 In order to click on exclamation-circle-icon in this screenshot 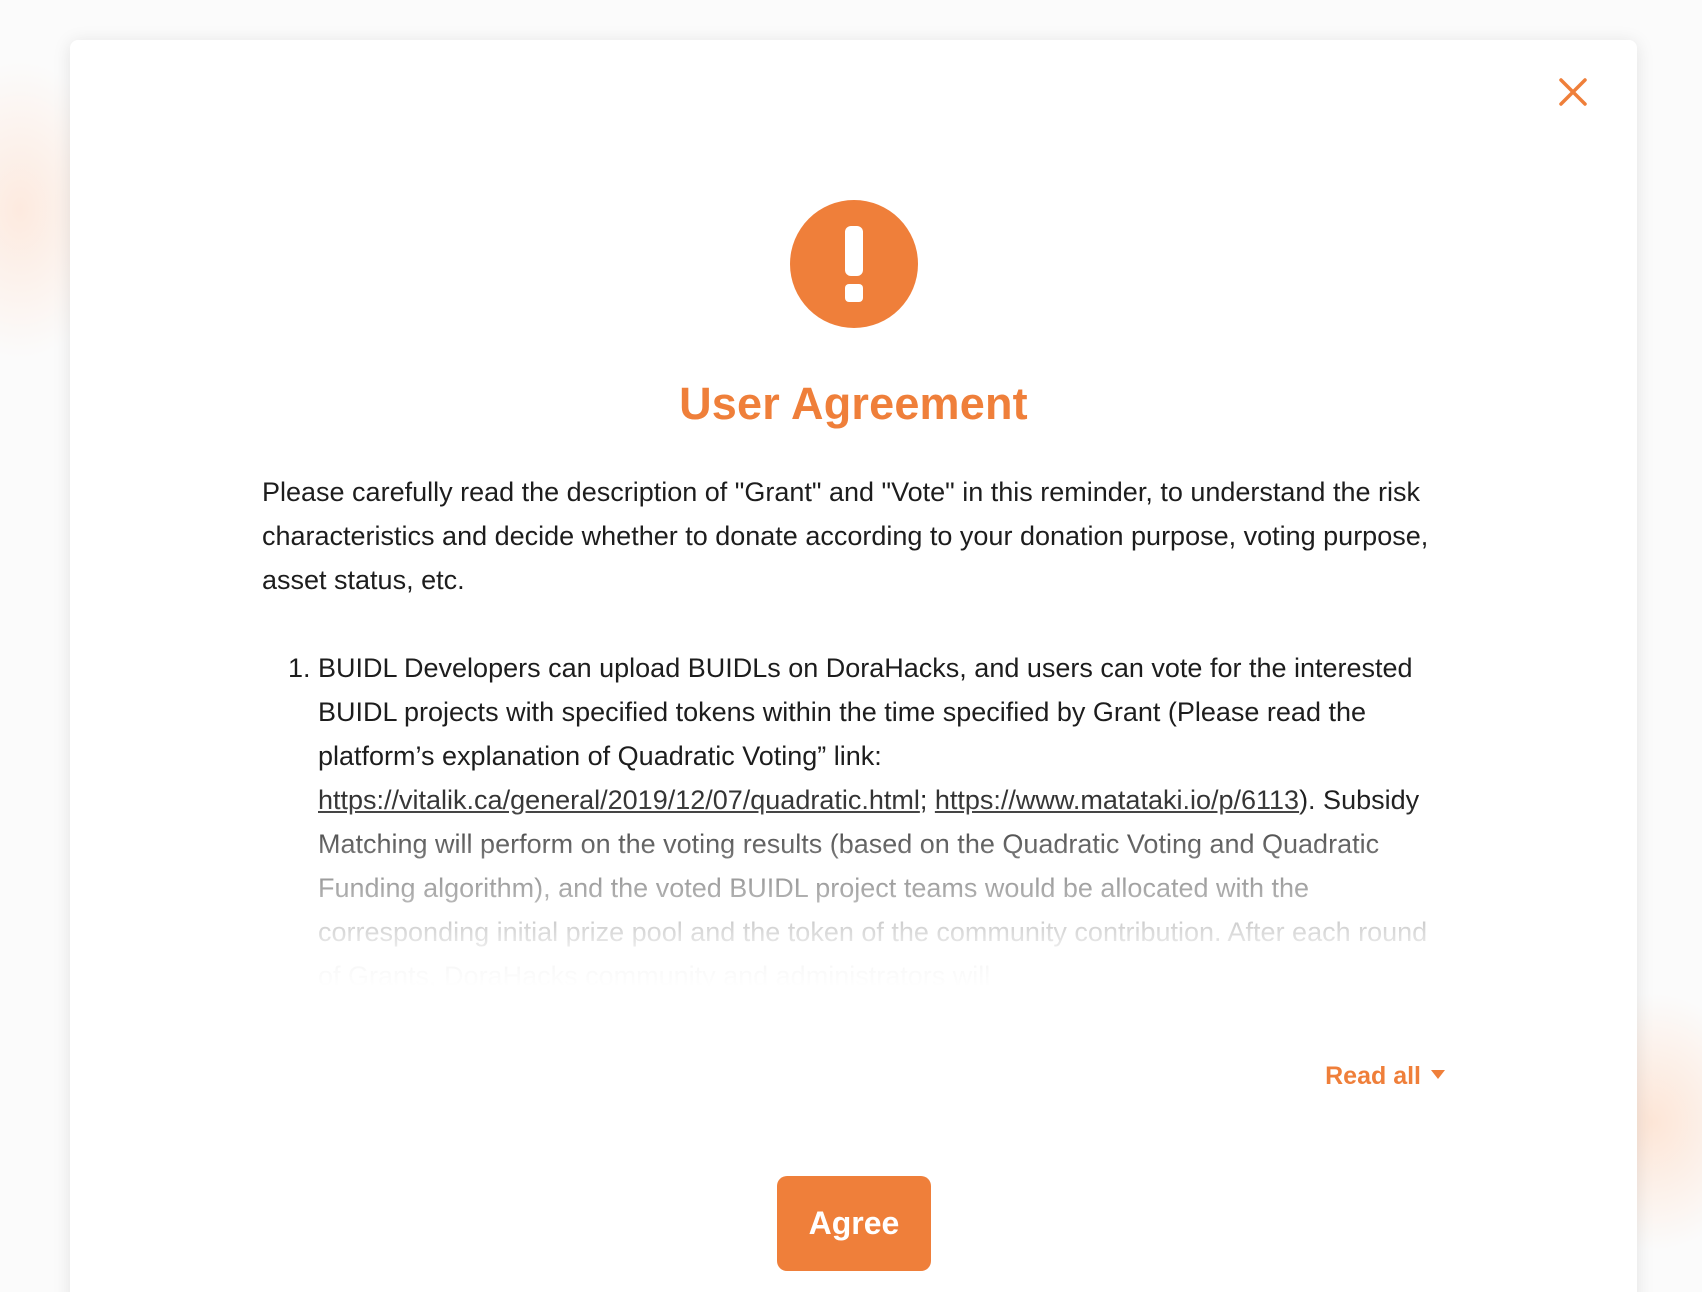, I will do `click(854, 264)`.